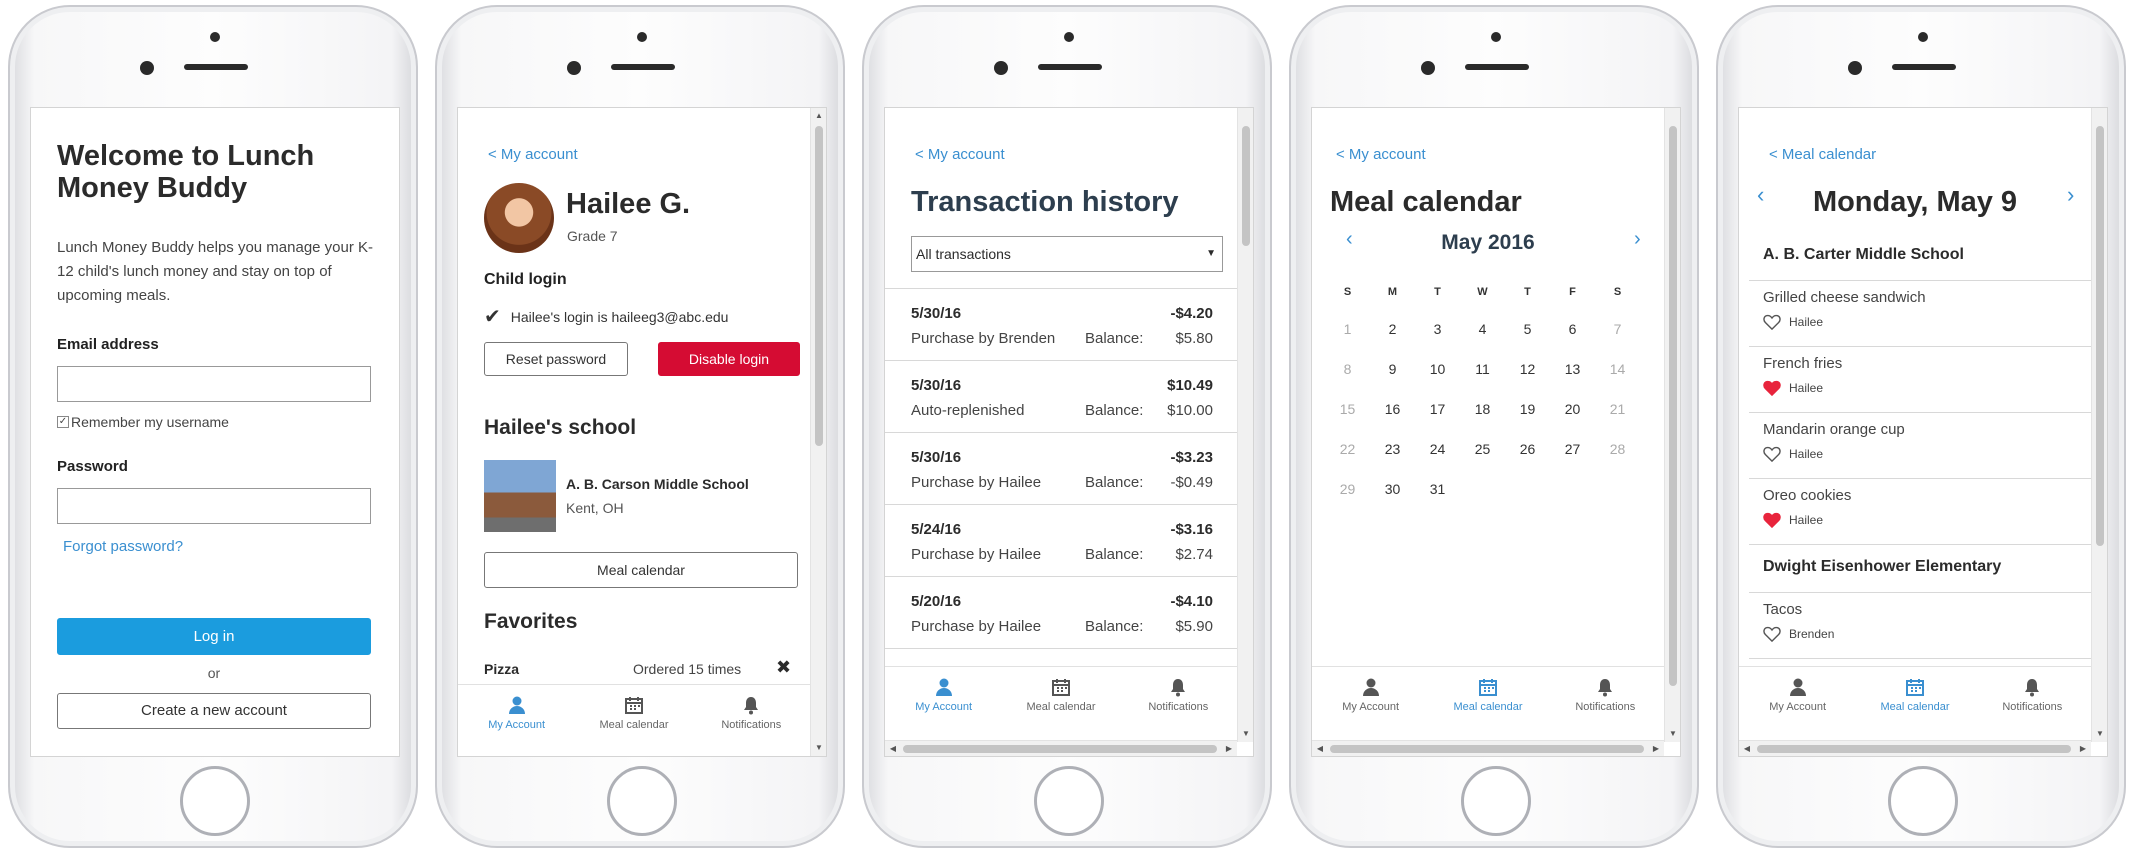 The height and width of the screenshot is (853, 2133). Describe the element at coordinates (1347, 329) in the screenshot. I see `calendar-day: 1` at that location.